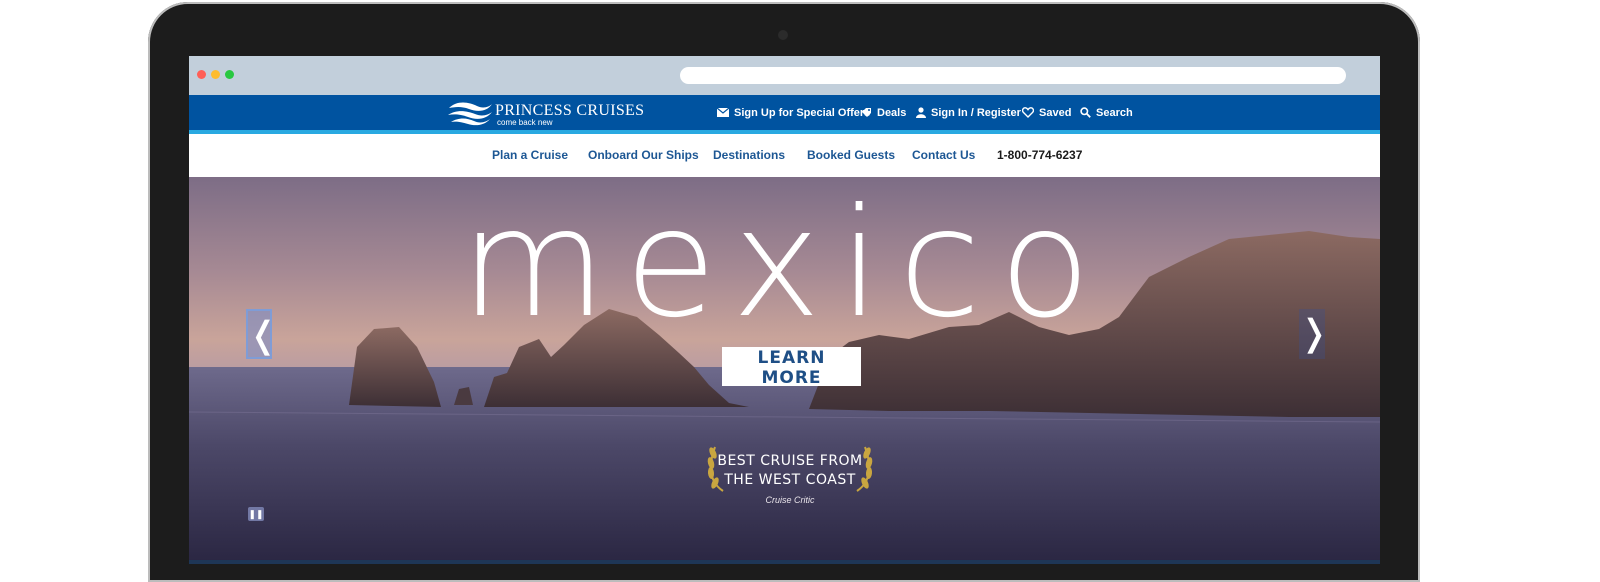 The width and height of the screenshot is (1600, 582). Describe the element at coordinates (784, 562) in the screenshot. I see `hero-bottom-edge` at that location.